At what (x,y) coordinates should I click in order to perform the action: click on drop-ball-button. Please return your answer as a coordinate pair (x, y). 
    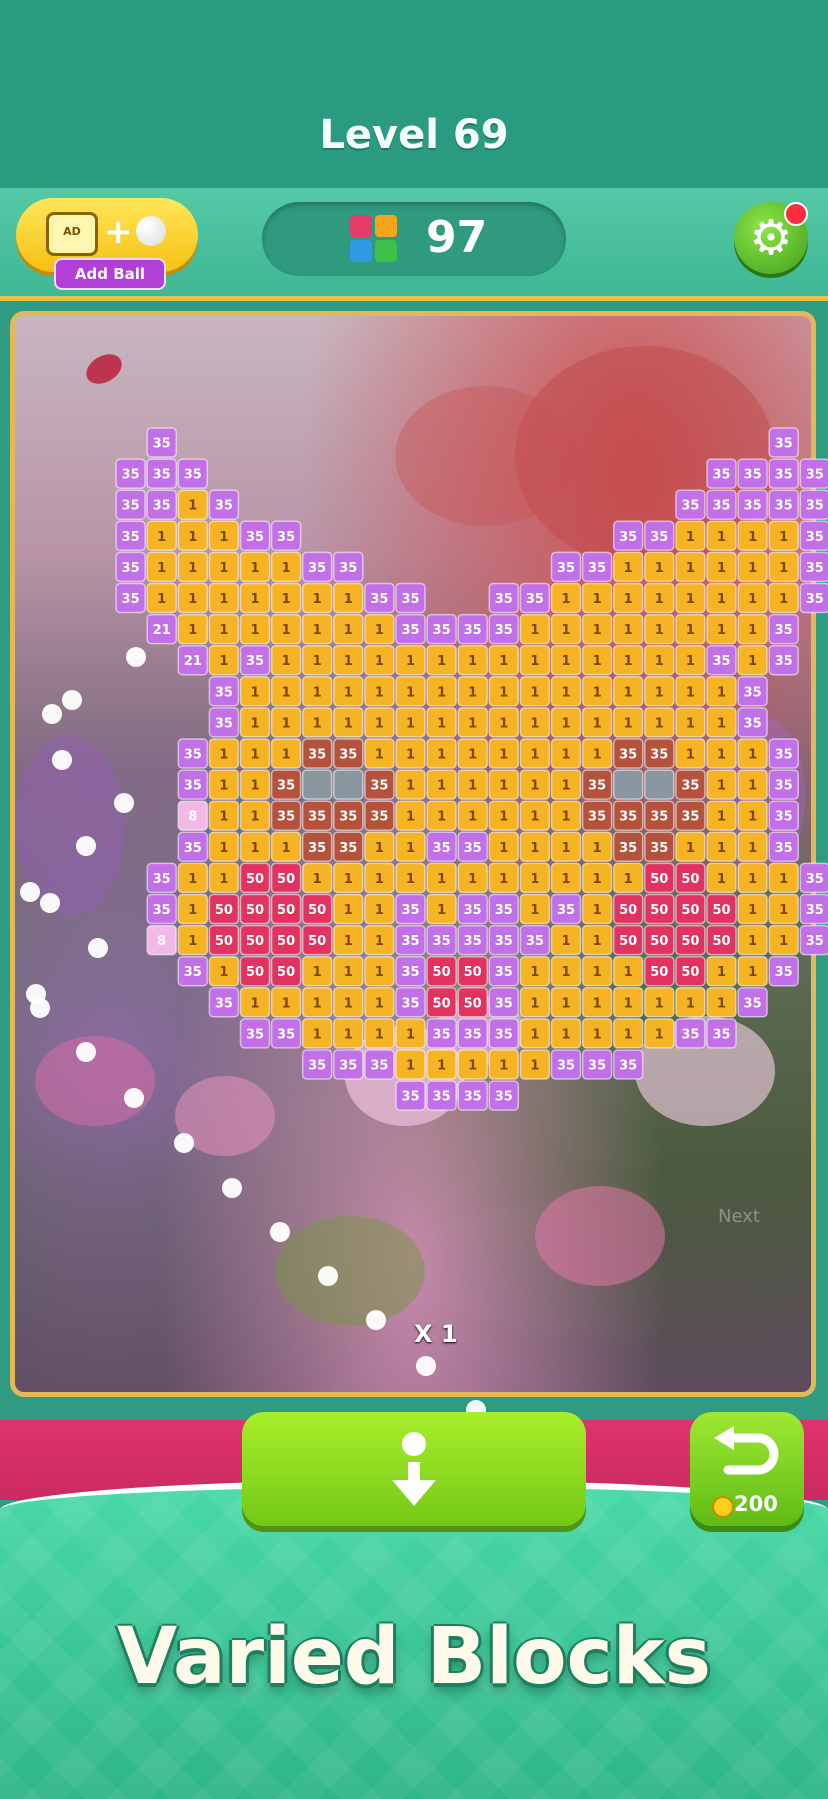
    Looking at the image, I should click on (414, 1469).